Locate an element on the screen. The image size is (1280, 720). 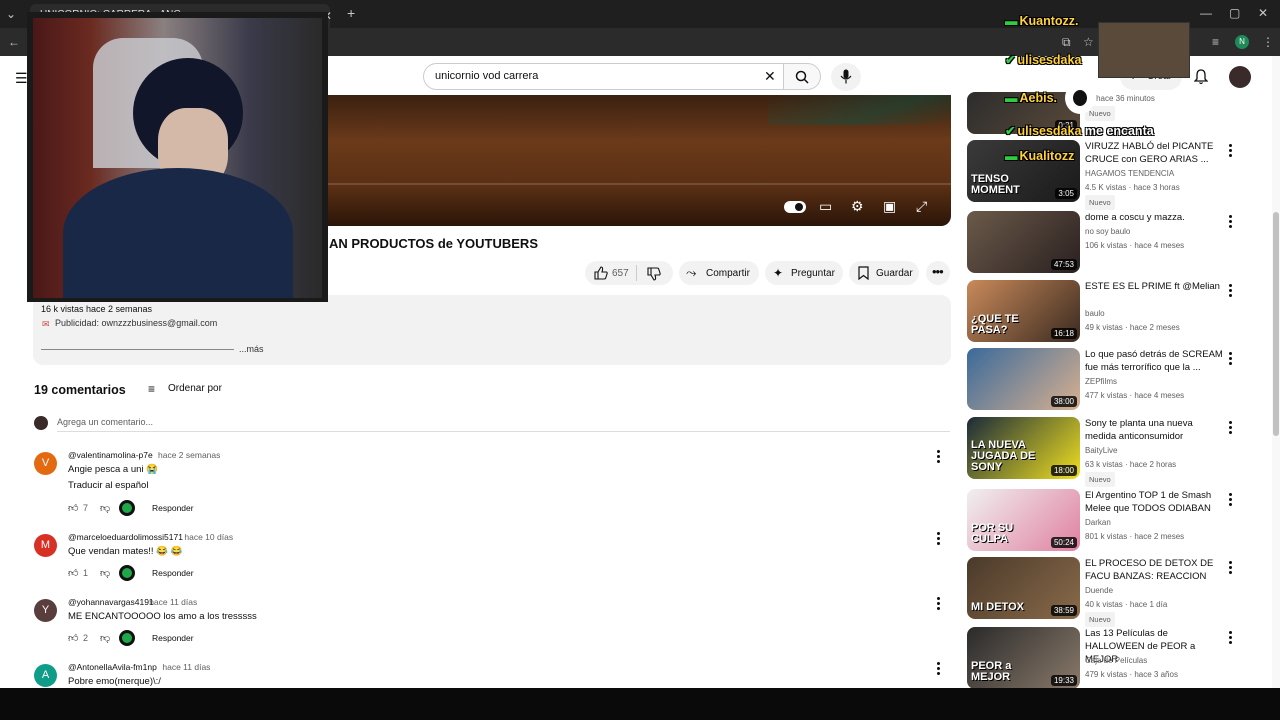
settings-gear-icon: ⚙ is located at coordinates (857, 206).